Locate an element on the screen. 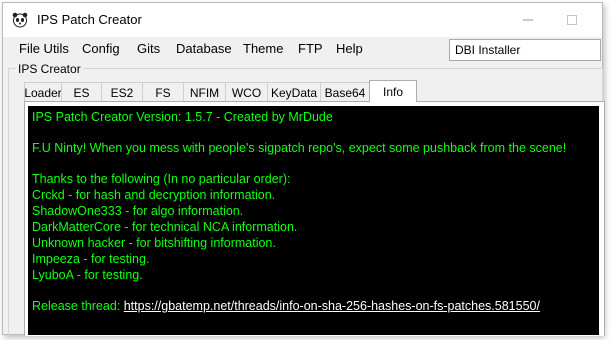  tab-nfim: NFIM is located at coordinates (204, 92).